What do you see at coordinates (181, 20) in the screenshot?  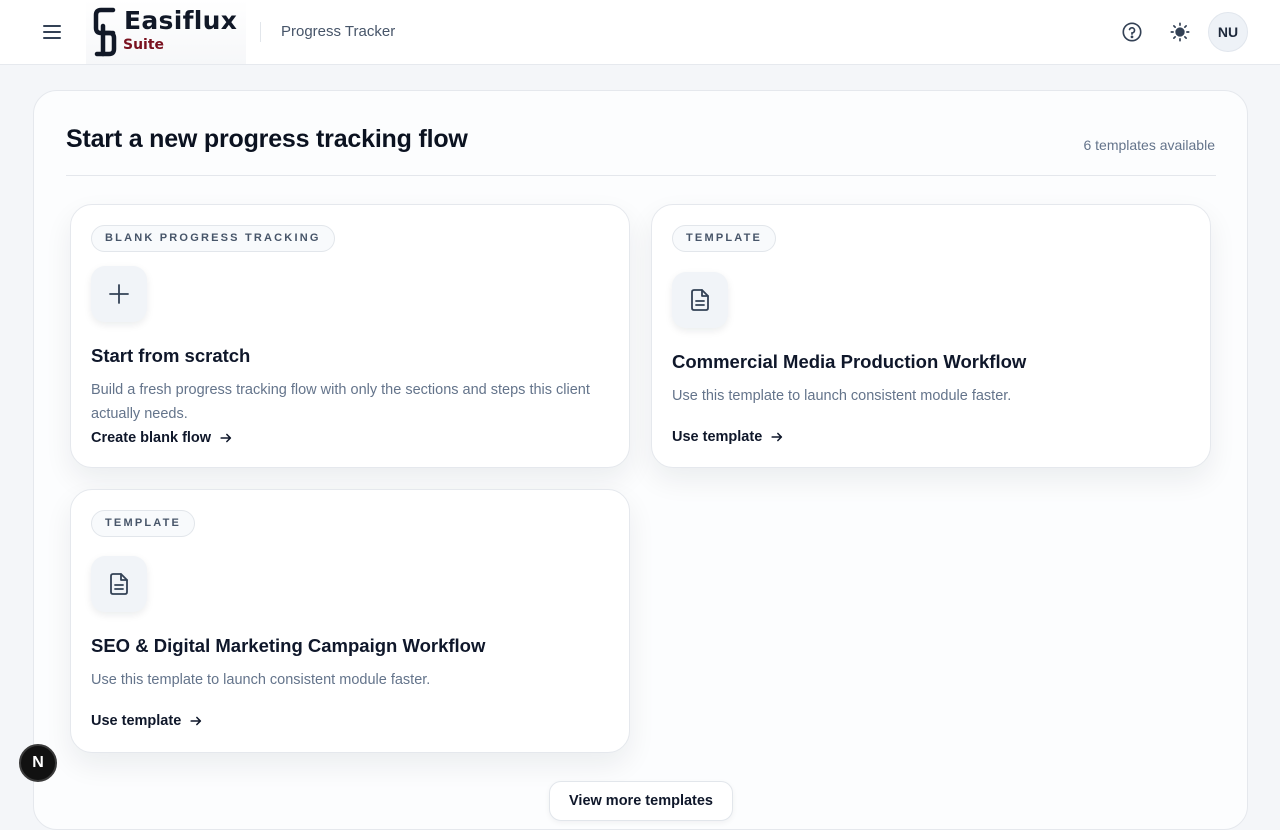 I see `logo-name: Easiflux` at bounding box center [181, 20].